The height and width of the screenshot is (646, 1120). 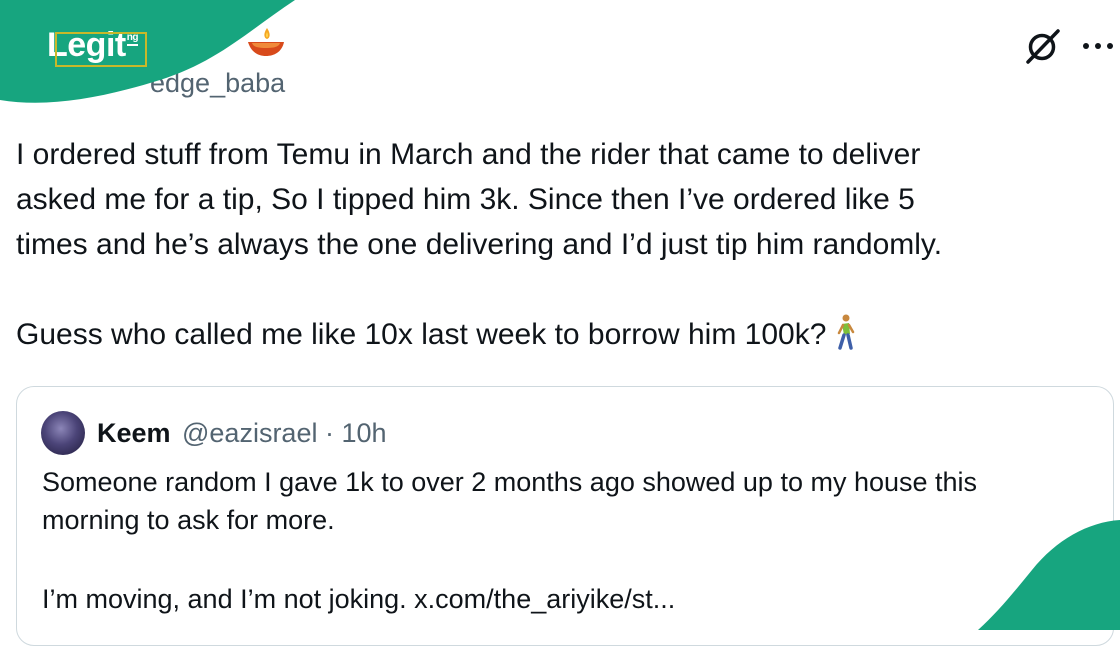 I want to click on quoted-text-line: morning to ask for more., so click(x=188, y=520).